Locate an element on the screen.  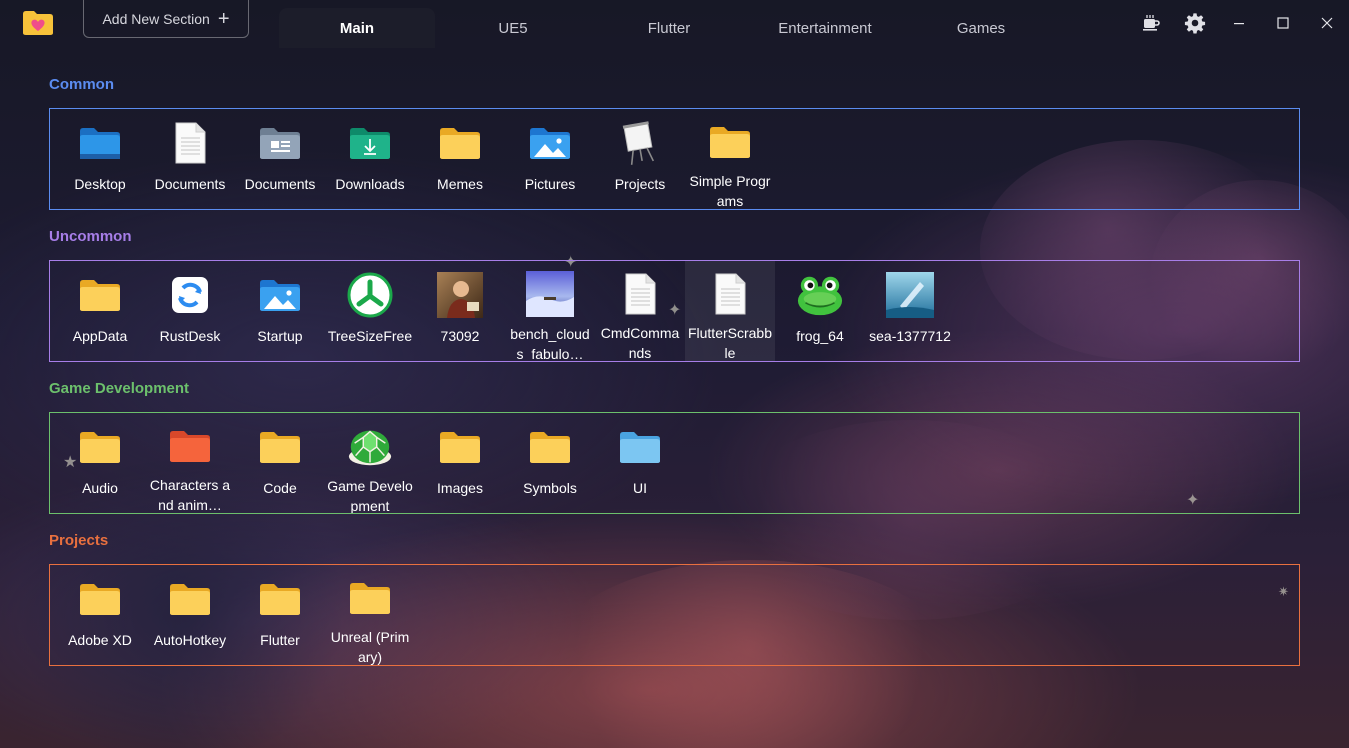
treesize-icon is located at coordinates (370, 295).